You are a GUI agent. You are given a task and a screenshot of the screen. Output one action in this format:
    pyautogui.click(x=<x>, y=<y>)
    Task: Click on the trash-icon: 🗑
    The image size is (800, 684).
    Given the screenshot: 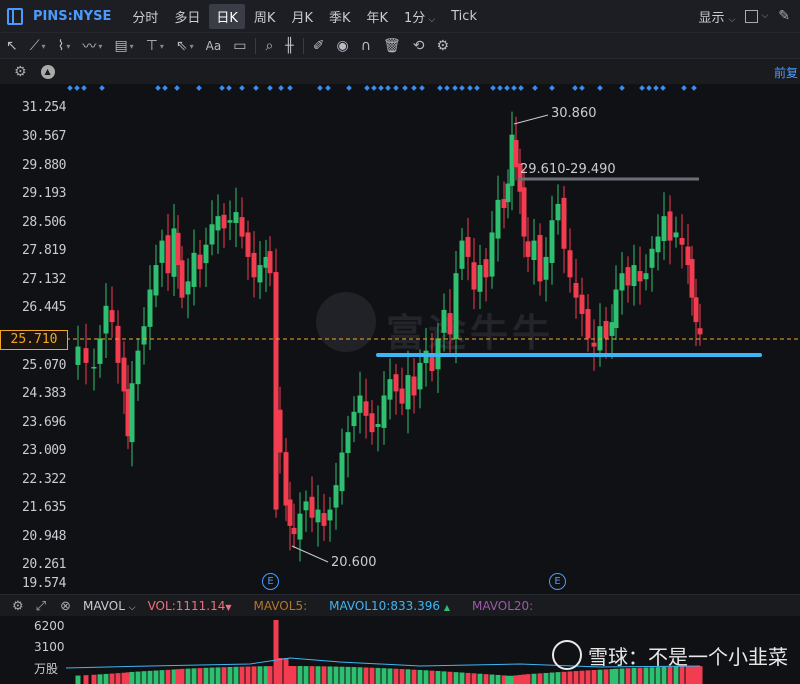 What is the action you would take?
    pyautogui.click(x=392, y=46)
    